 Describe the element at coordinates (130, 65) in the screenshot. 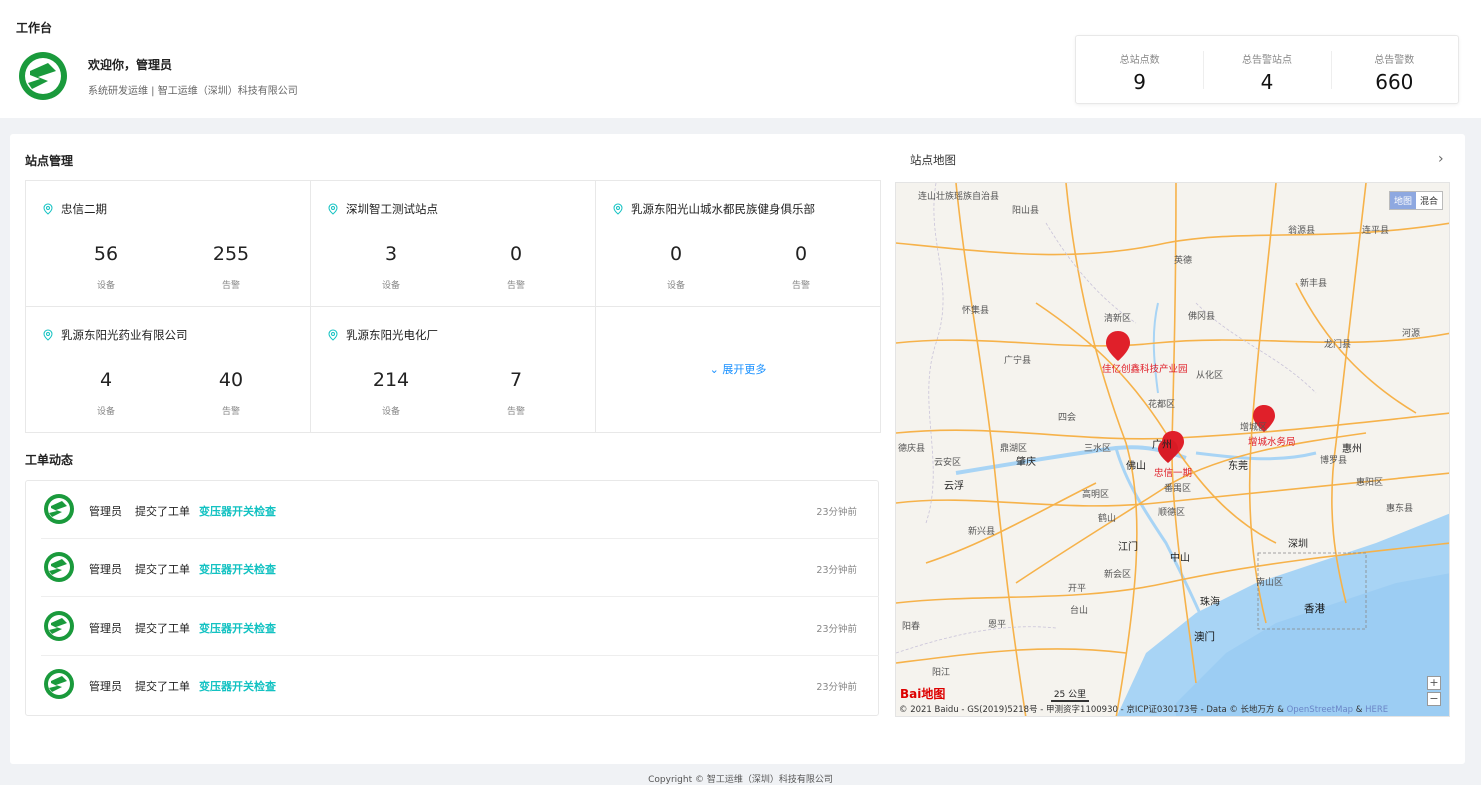

I see `welcome-text: 欢迎你，管理员` at that location.